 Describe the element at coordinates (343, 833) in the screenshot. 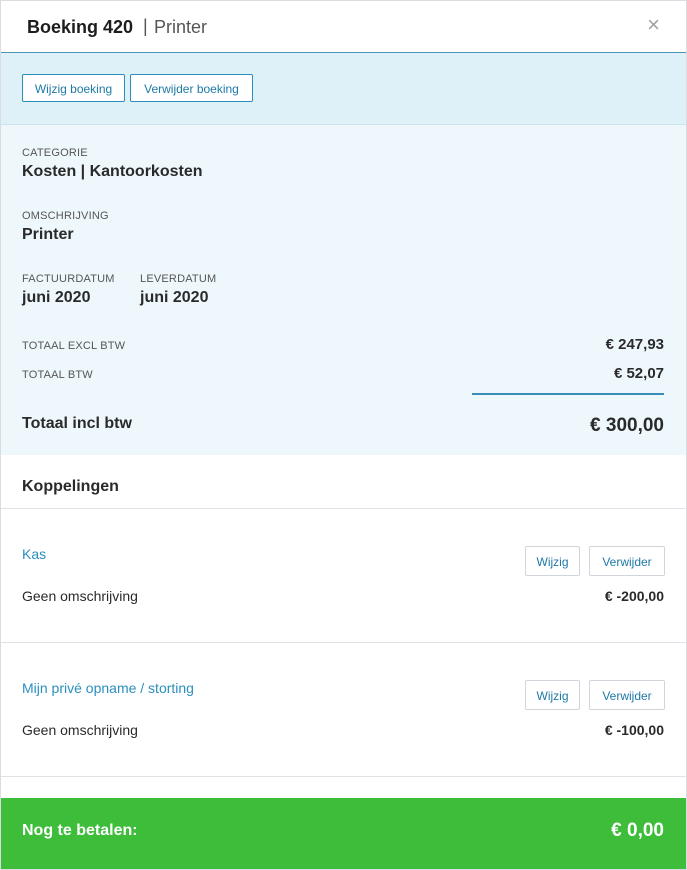

I see `payment-footer: Nog te betalen: € 0,00` at that location.